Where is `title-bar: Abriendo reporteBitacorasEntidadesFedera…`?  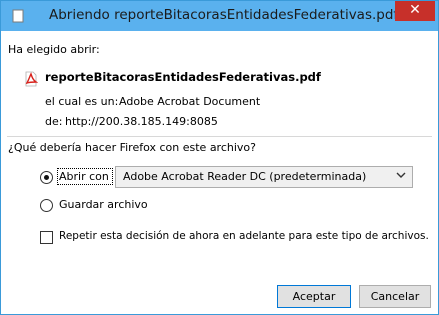
title-bar: Abriendo reporteBitacorasEntidadesFedera… is located at coordinates (219, 16).